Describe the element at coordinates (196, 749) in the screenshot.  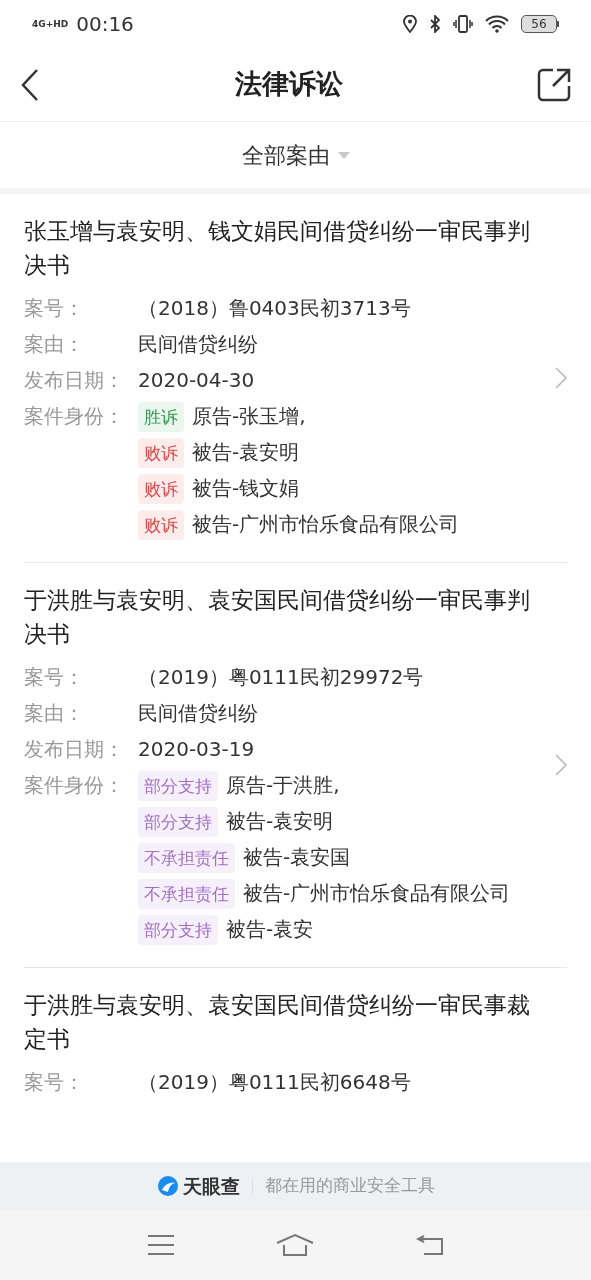
I see `field-value: 2020-03-19` at that location.